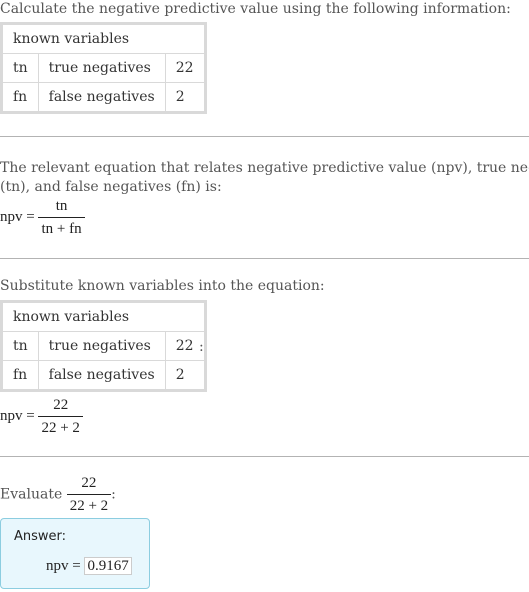  Describe the element at coordinates (75, 553) in the screenshot. I see `answer-box: Answer: npv = 0.9167` at that location.